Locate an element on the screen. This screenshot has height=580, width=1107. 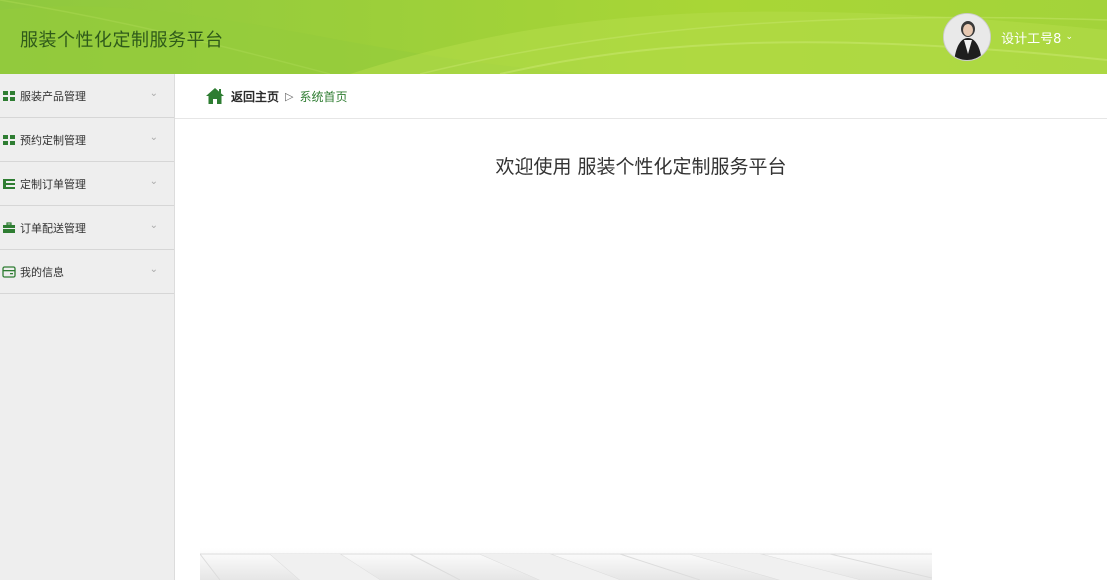
breadcrumb-home-link: 返回主页 is located at coordinates (255, 96).